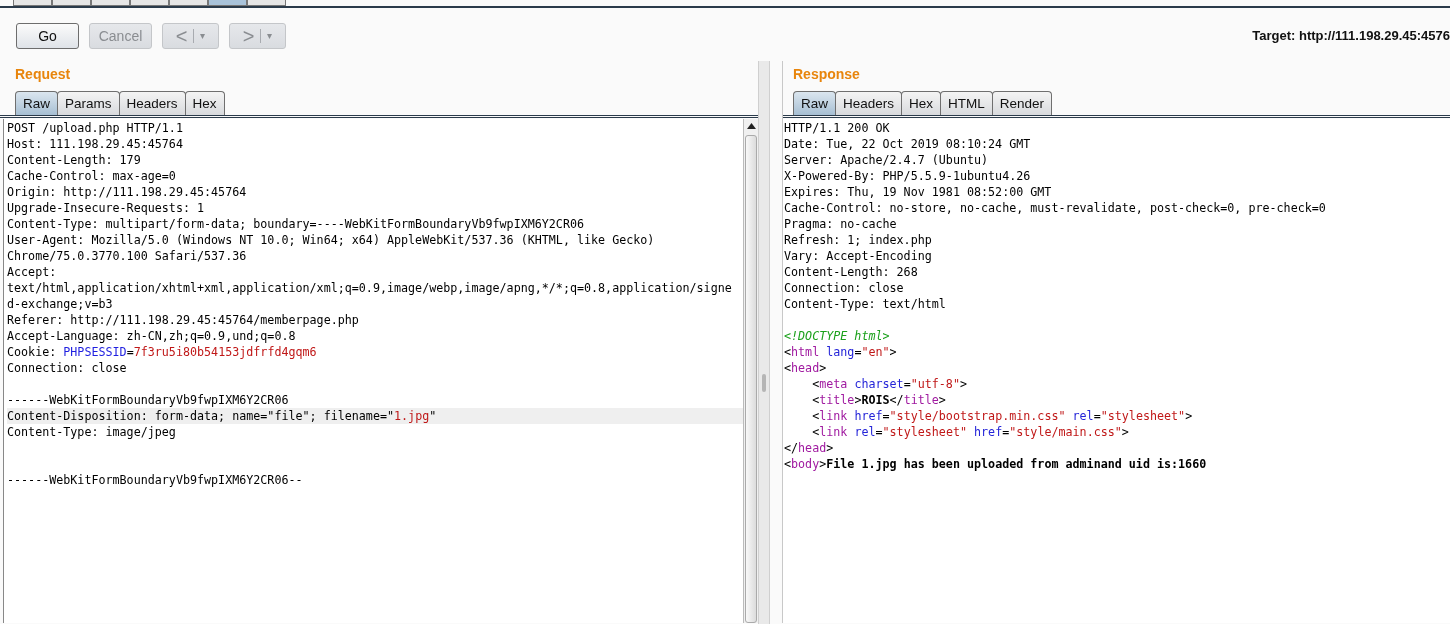 The image size is (1450, 624). I want to click on code-line: Date: Tue, 22 Oct 2019 08:10:24 GMT, so click(908, 144).